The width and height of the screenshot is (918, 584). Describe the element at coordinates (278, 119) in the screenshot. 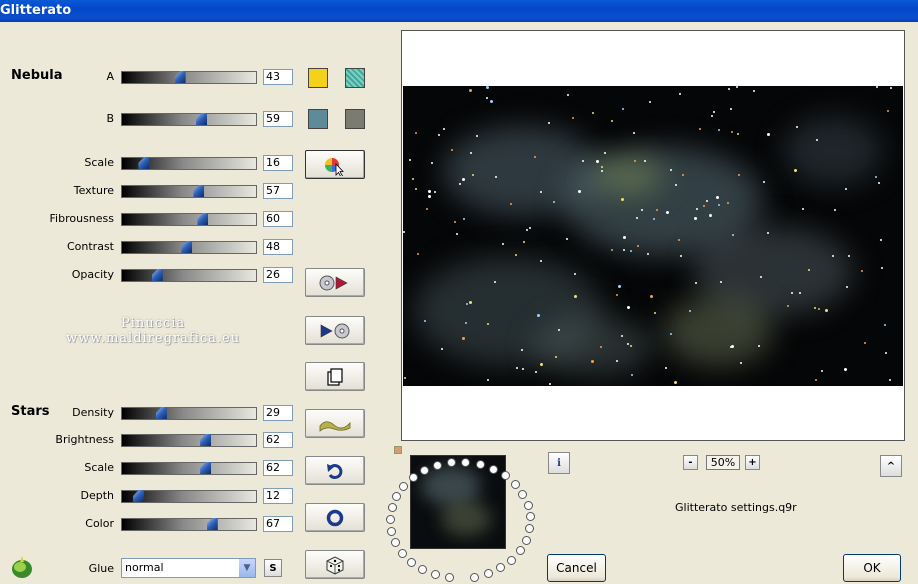

I see `nebula-b-value: 59` at that location.